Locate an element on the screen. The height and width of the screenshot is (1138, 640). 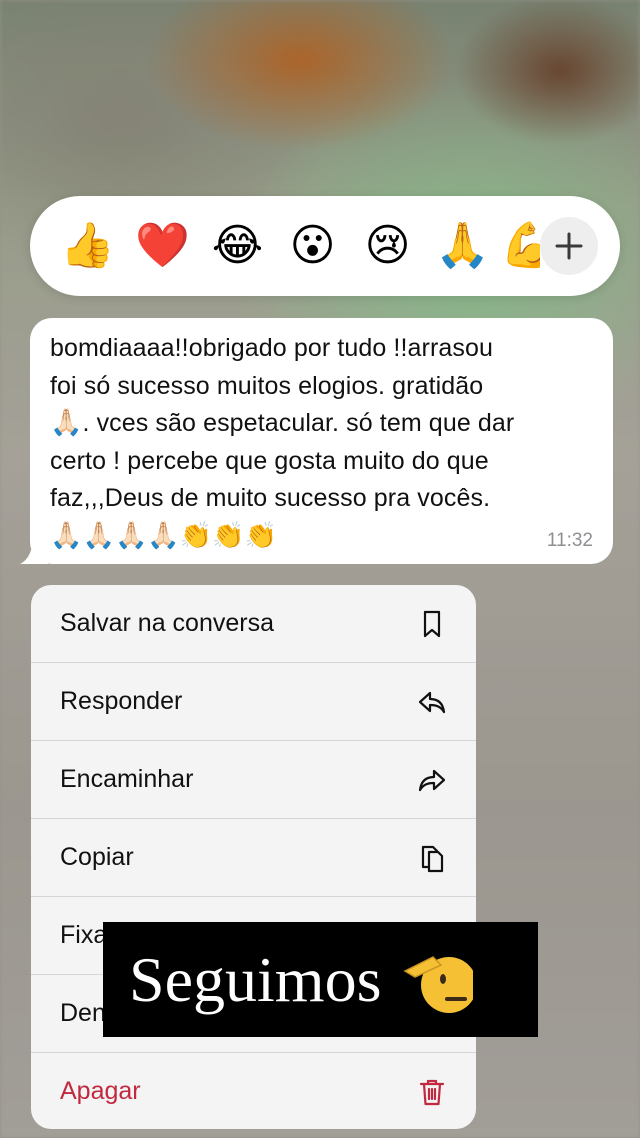
menu-item-label: Apagar is located at coordinates (100, 1091).